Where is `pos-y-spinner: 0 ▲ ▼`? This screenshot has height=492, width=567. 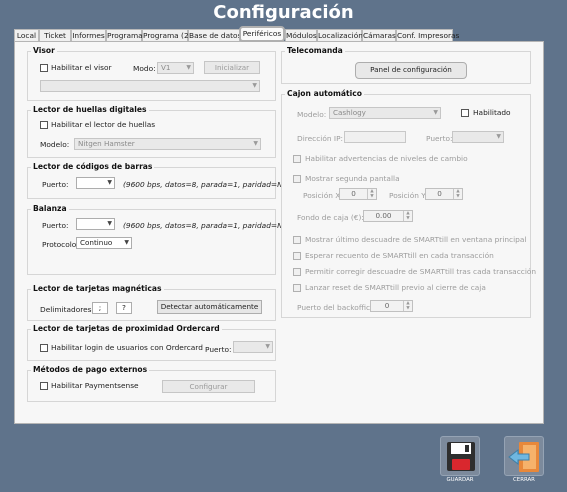
pos-y-spinner: 0 ▲ ▼ is located at coordinates (444, 194).